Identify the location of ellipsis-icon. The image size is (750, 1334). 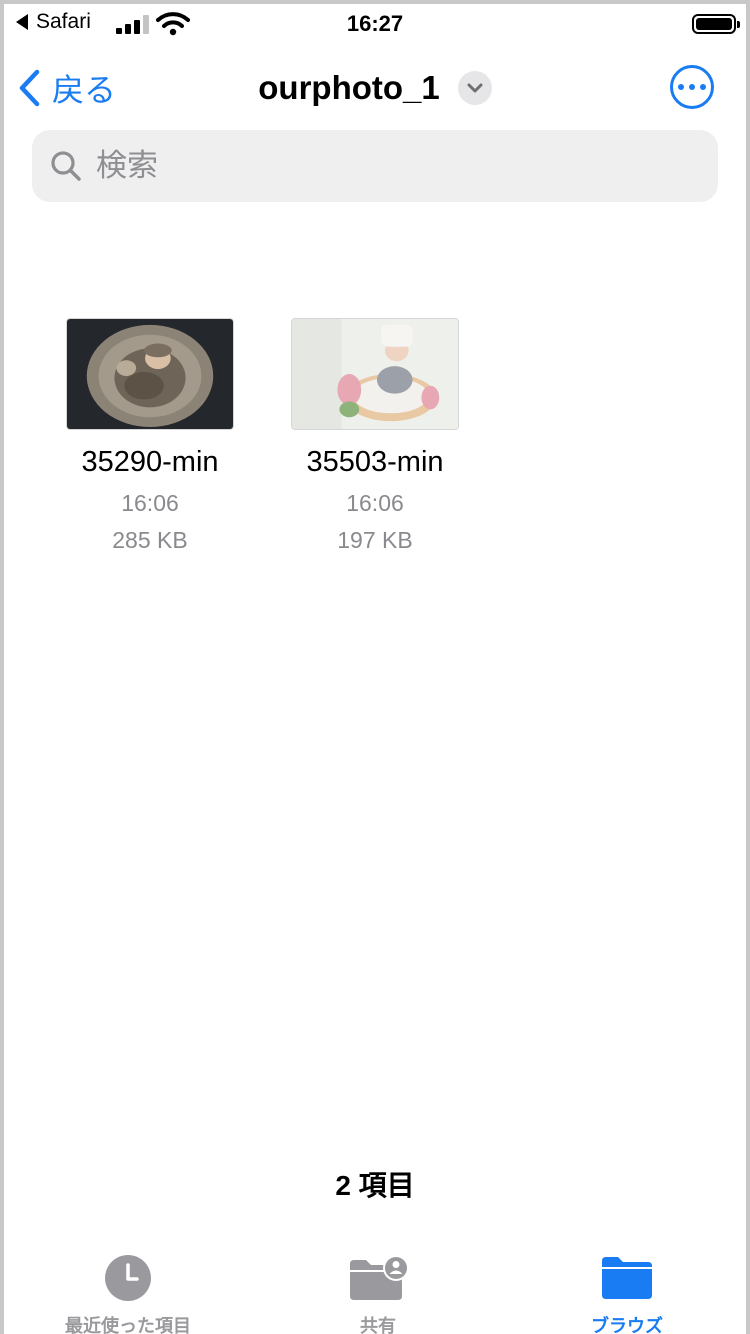
(681, 87).